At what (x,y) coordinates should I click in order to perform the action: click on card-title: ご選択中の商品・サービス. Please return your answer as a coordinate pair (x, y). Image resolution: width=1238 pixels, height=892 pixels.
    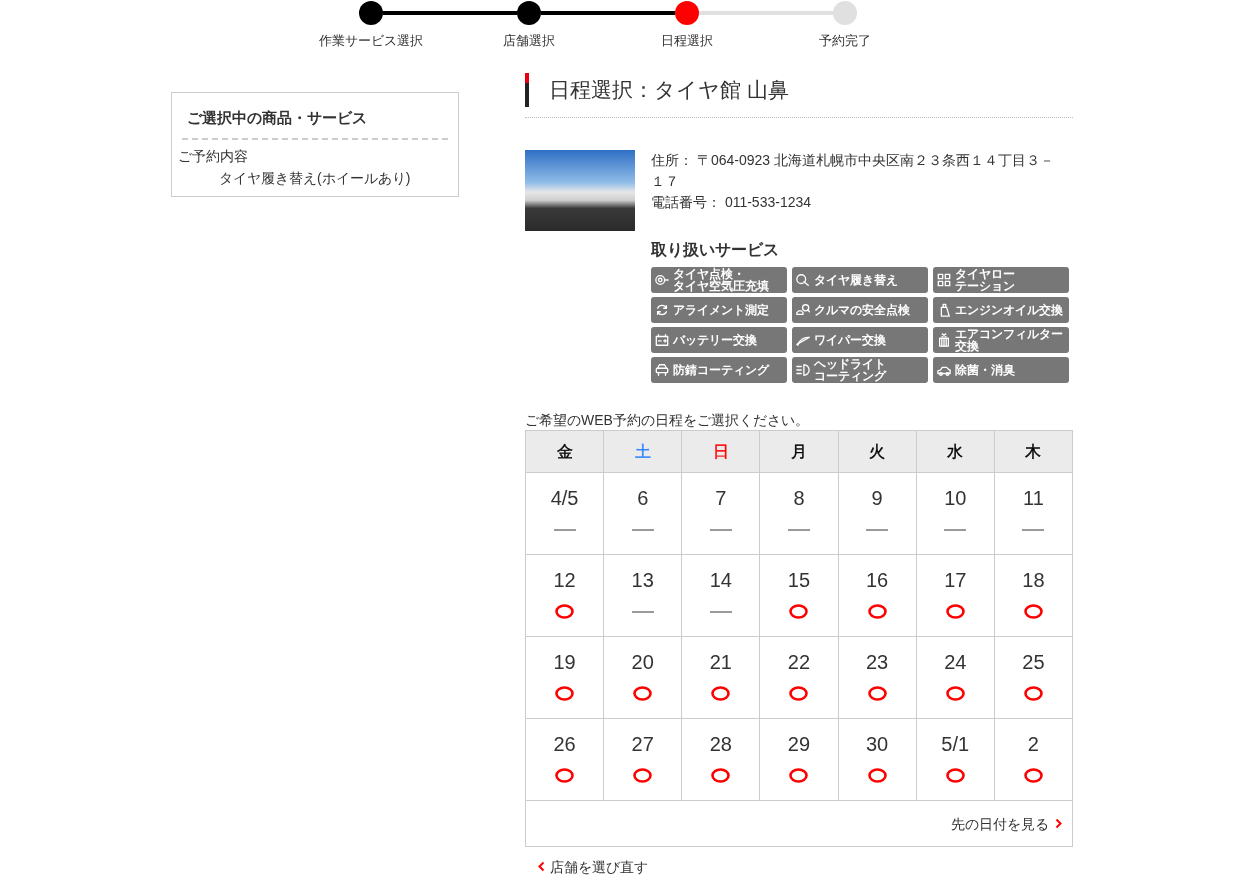
    Looking at the image, I should click on (277, 118).